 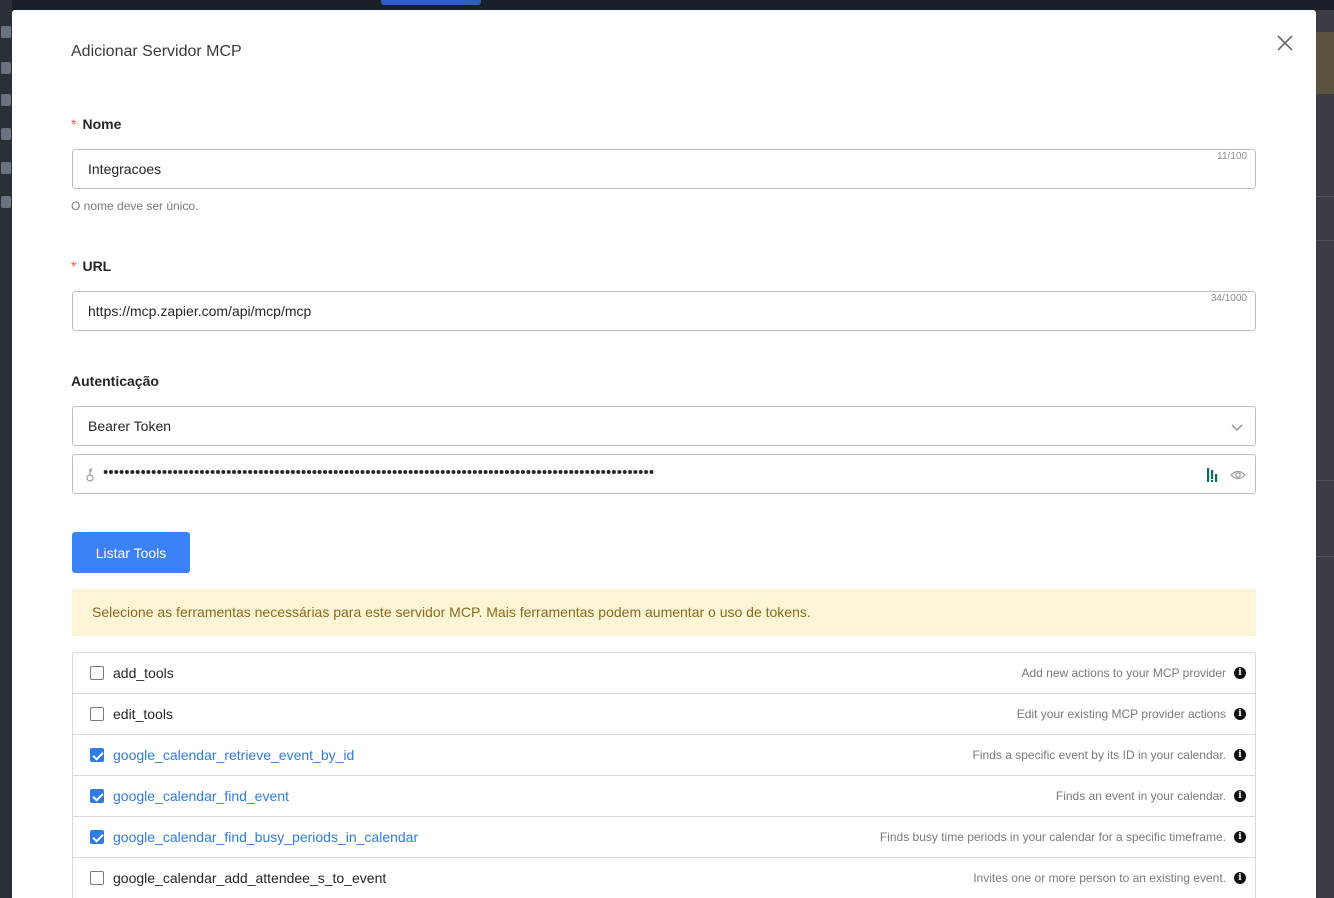 What do you see at coordinates (664, 169) in the screenshot?
I see `name-input: Integracoes 11/100` at bounding box center [664, 169].